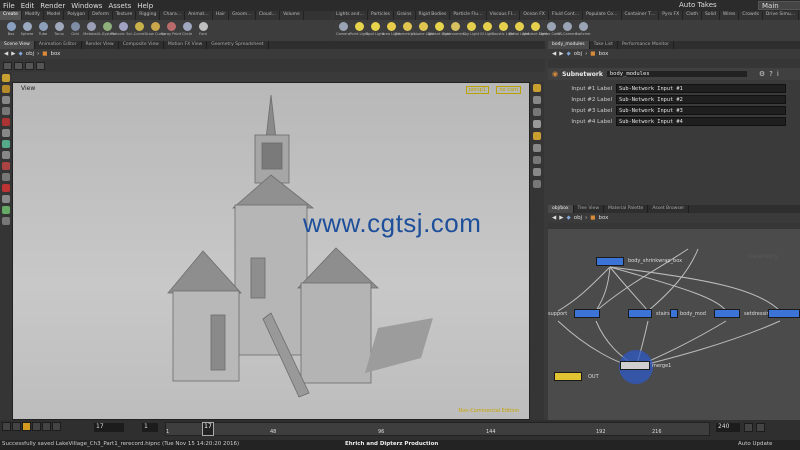  What do you see at coordinates (567, 30) in the screenshot?
I see `shelf-tool-right-14: VR Camera` at bounding box center [567, 30].